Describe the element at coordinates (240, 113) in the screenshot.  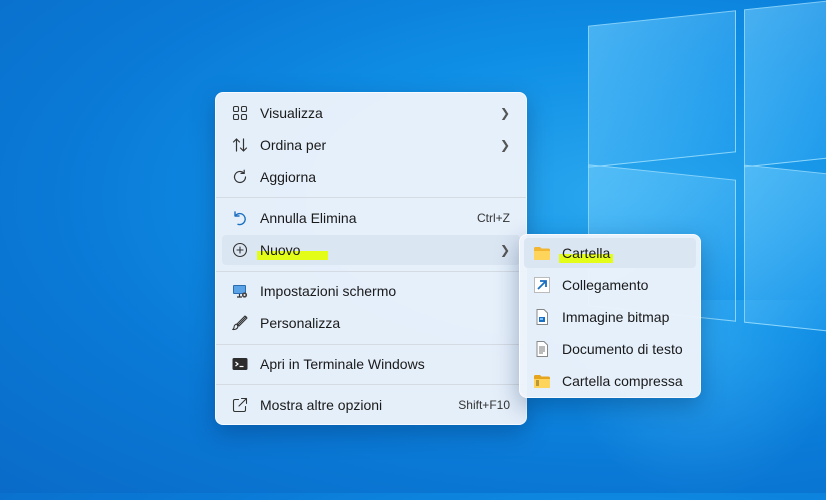
I see `grid-view-icon` at that location.